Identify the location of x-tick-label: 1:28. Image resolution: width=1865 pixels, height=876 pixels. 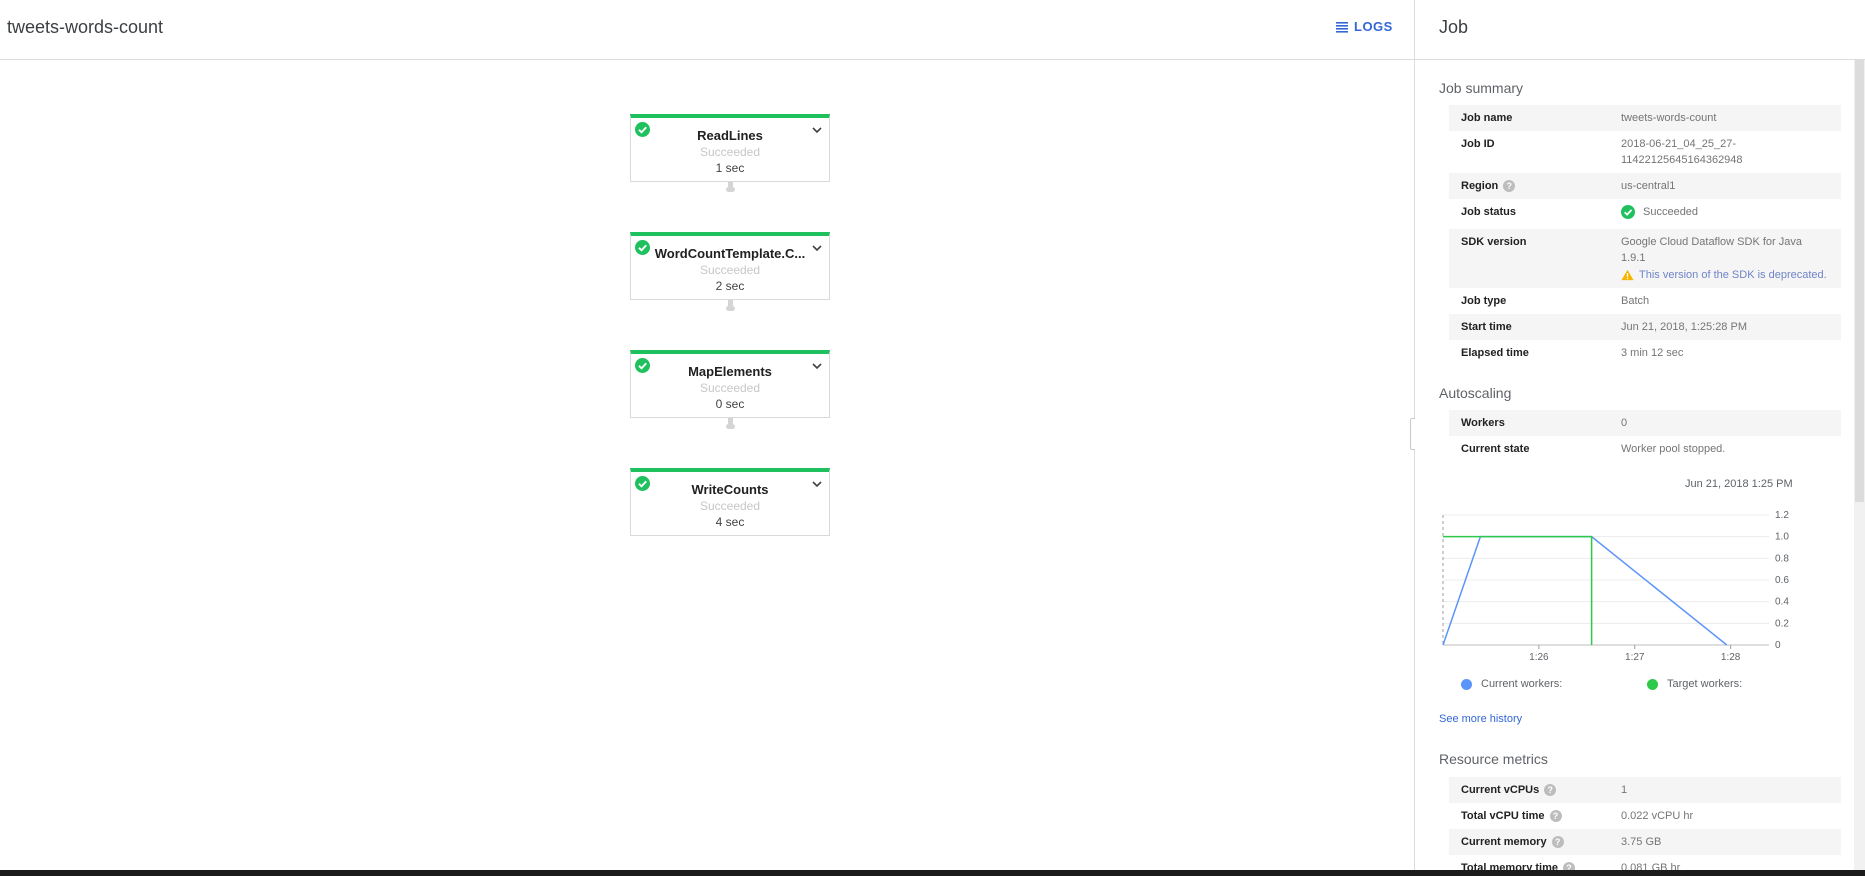
(1731, 657).